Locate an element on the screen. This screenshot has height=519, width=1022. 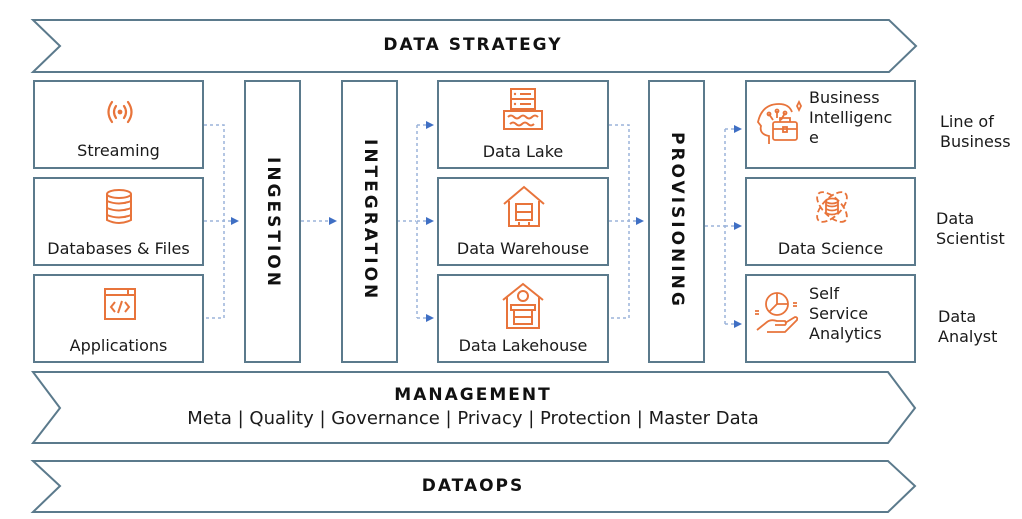
label-line: Analytics is located at coordinates (845, 333).